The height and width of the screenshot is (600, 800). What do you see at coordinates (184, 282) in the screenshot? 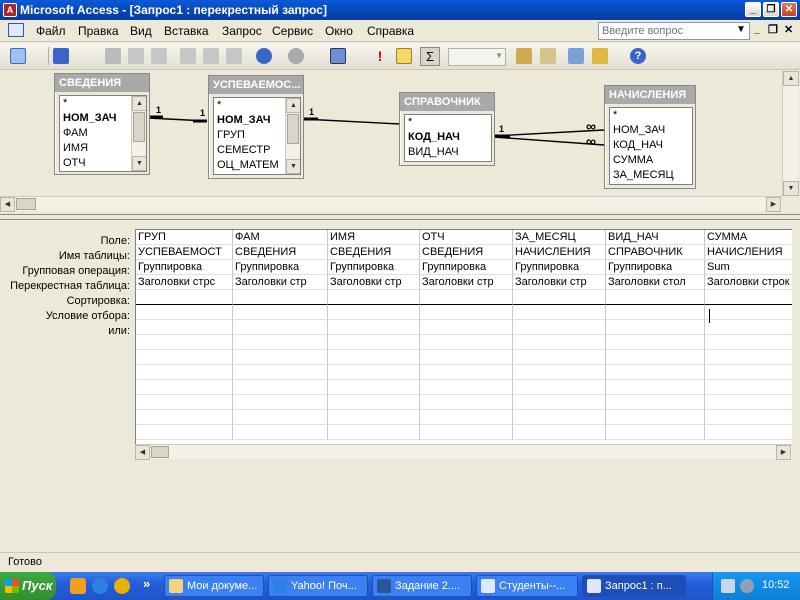
I see `qbe-cell: Заголовки стрс` at bounding box center [184, 282].